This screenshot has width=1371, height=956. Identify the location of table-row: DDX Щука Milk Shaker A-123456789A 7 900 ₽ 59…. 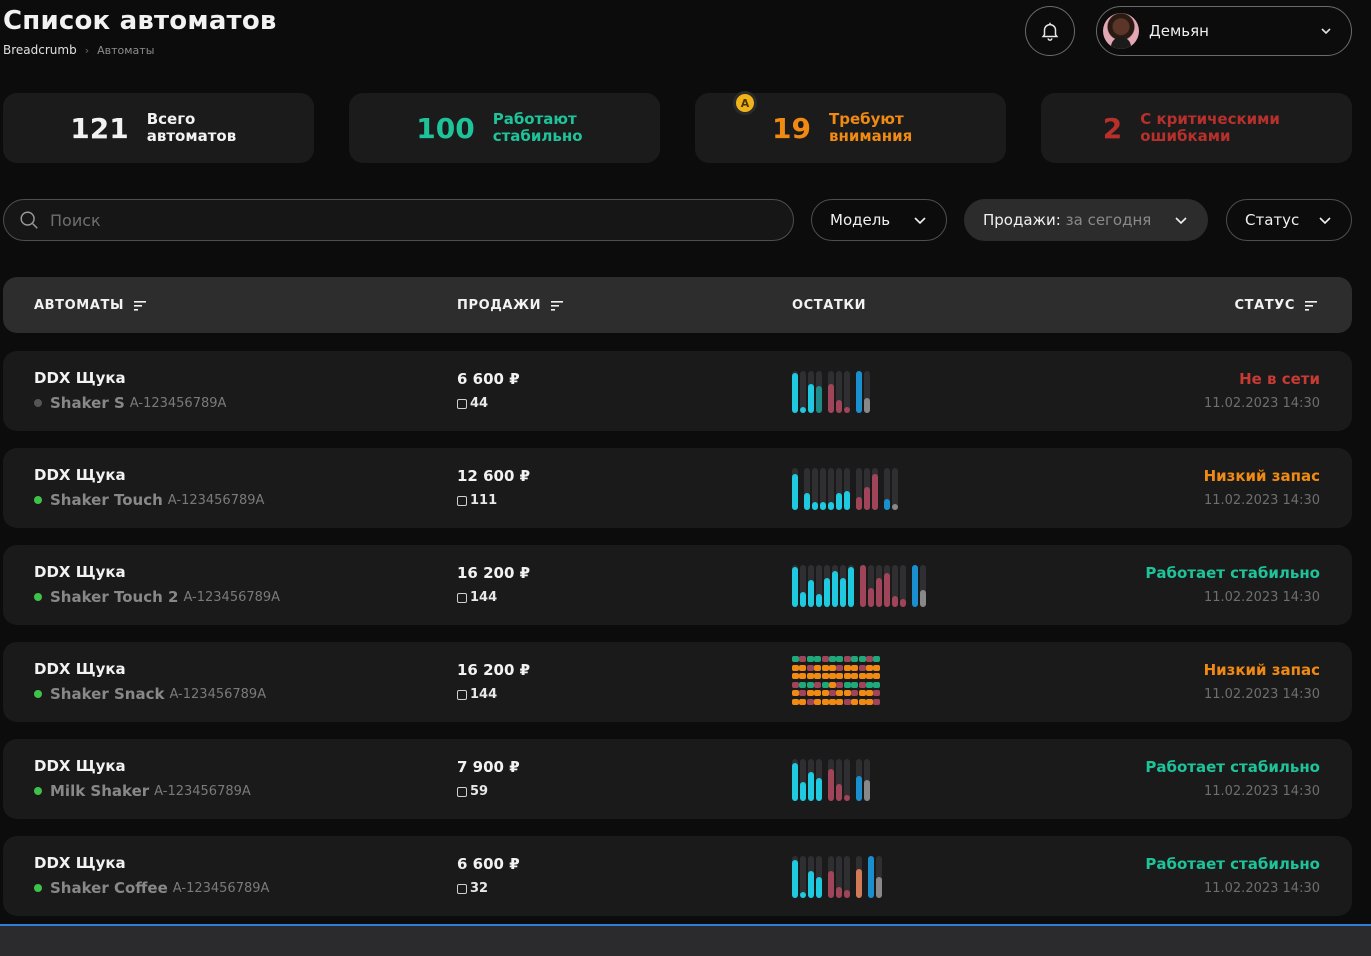
(677, 779).